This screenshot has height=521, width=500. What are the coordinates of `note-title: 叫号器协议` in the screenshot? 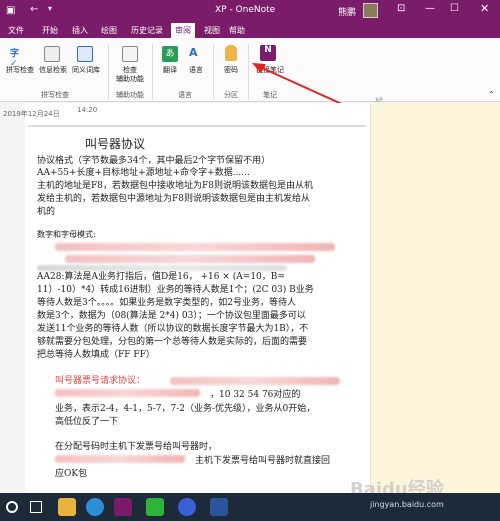 It's located at (115, 144).